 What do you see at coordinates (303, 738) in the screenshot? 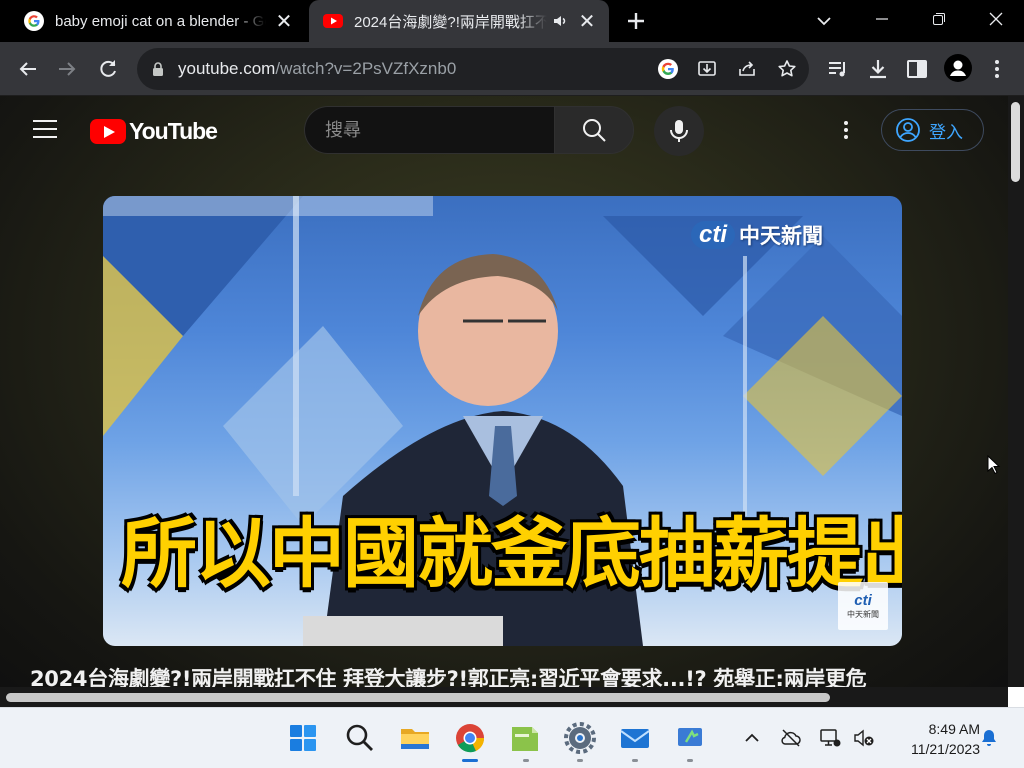
I see `windows-start-icon` at bounding box center [303, 738].